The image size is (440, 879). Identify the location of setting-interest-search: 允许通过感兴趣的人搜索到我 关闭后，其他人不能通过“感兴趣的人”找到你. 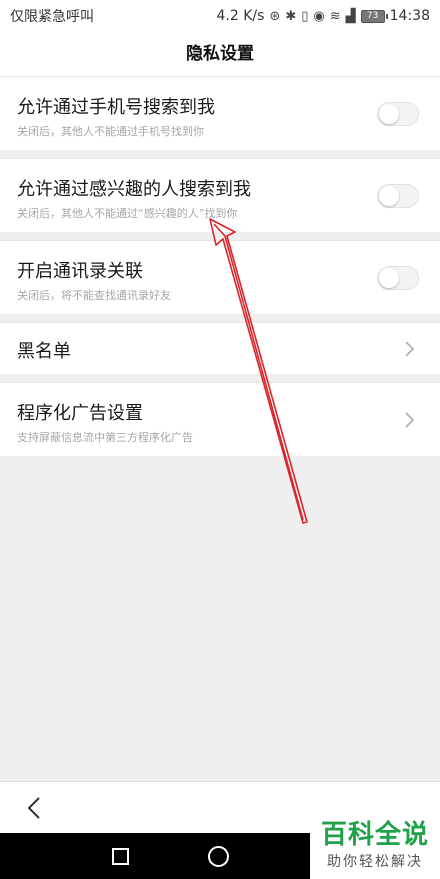
(220, 195).